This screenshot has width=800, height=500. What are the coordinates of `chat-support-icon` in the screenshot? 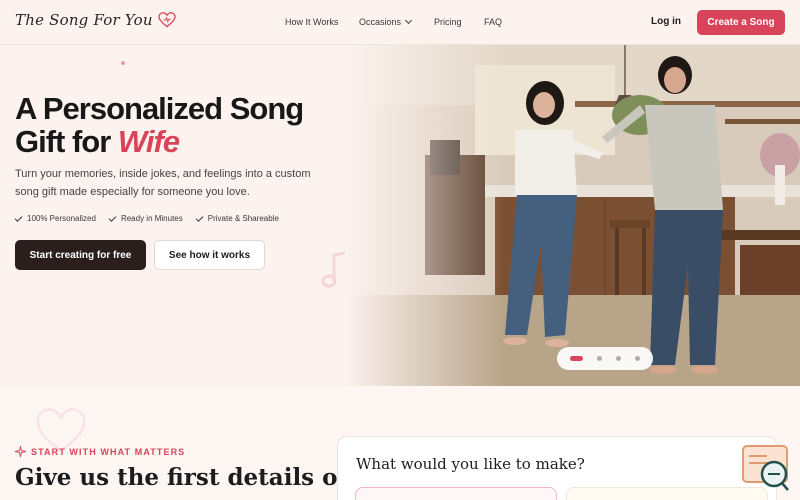 It's located at (766, 468).